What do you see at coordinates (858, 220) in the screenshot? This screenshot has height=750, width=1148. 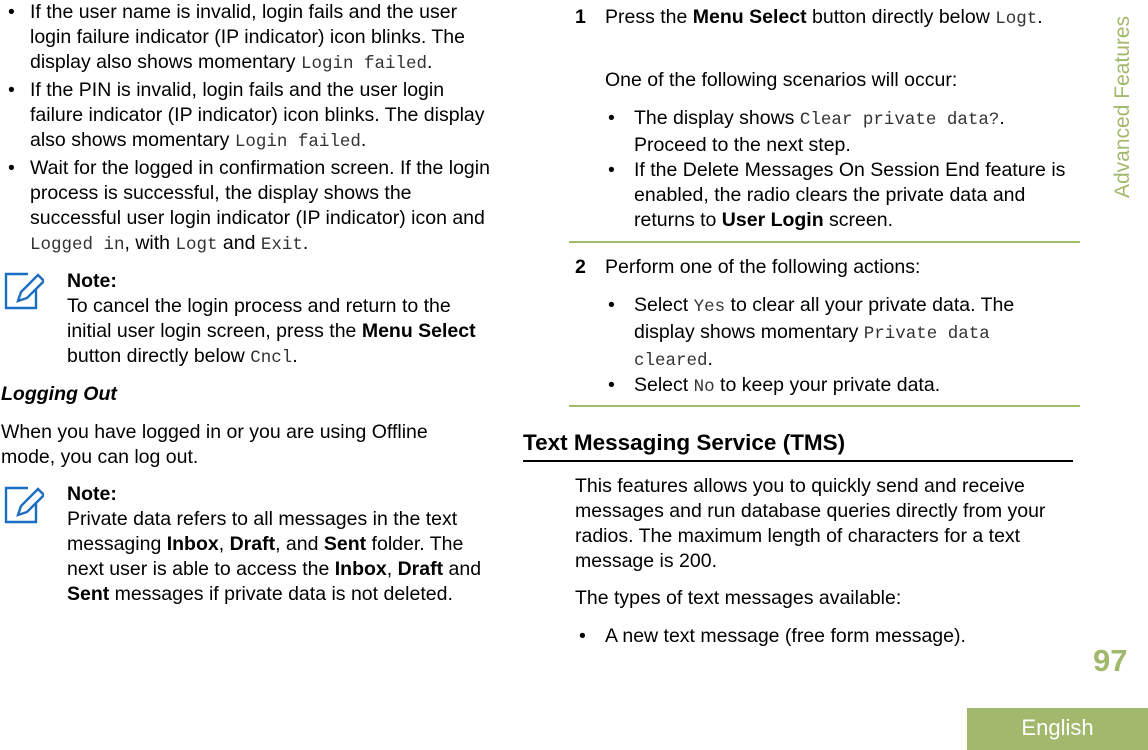 I see `text-run: screen.` at bounding box center [858, 220].